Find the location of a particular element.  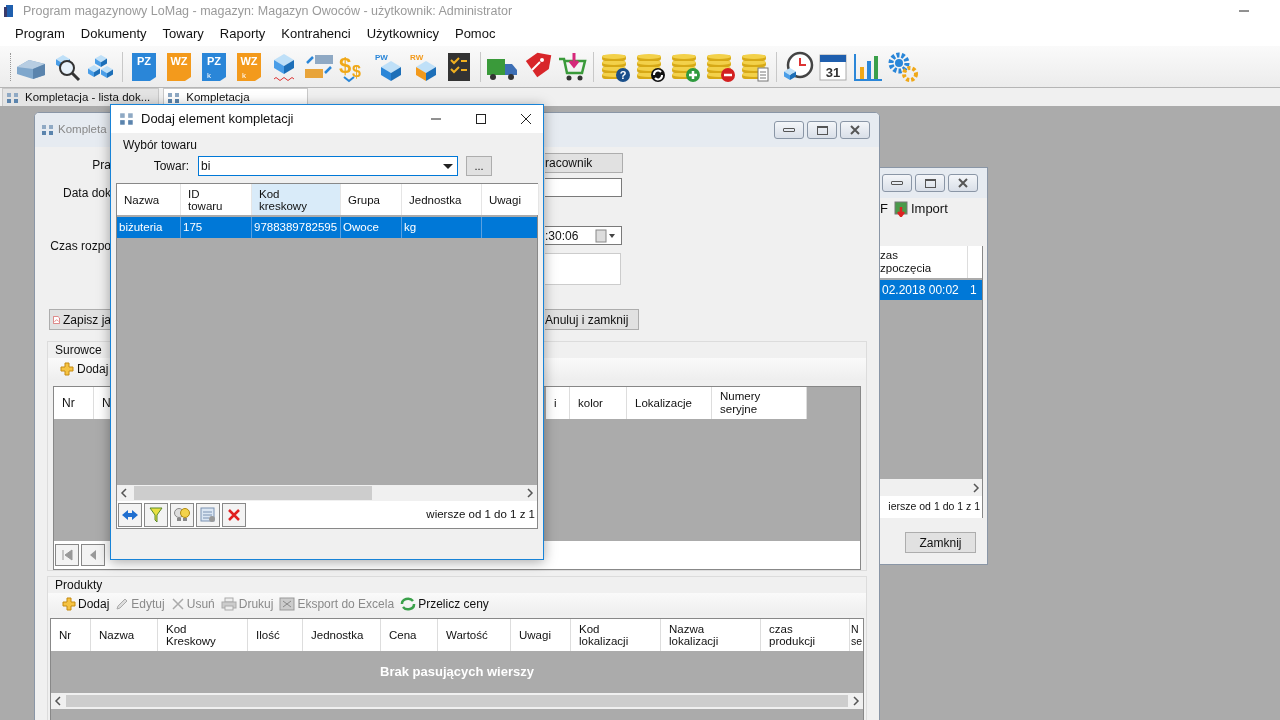

table-cell: Owoce is located at coordinates (371, 227).